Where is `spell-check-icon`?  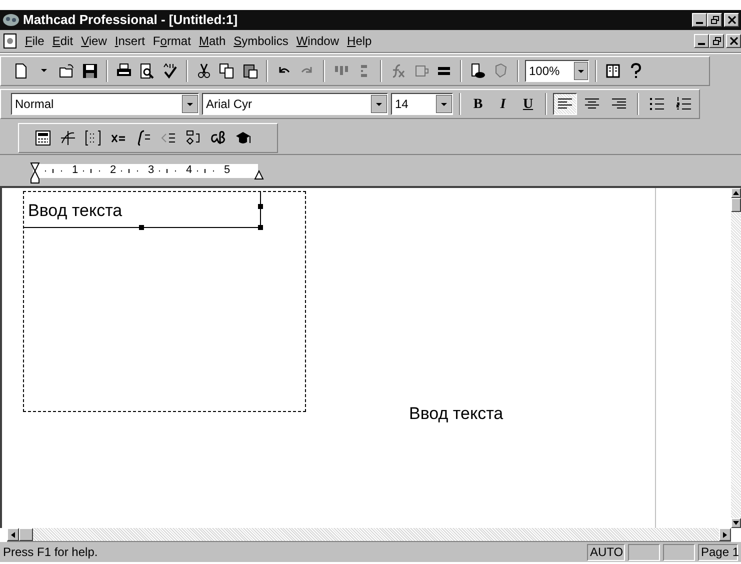 spell-check-icon is located at coordinates (170, 70).